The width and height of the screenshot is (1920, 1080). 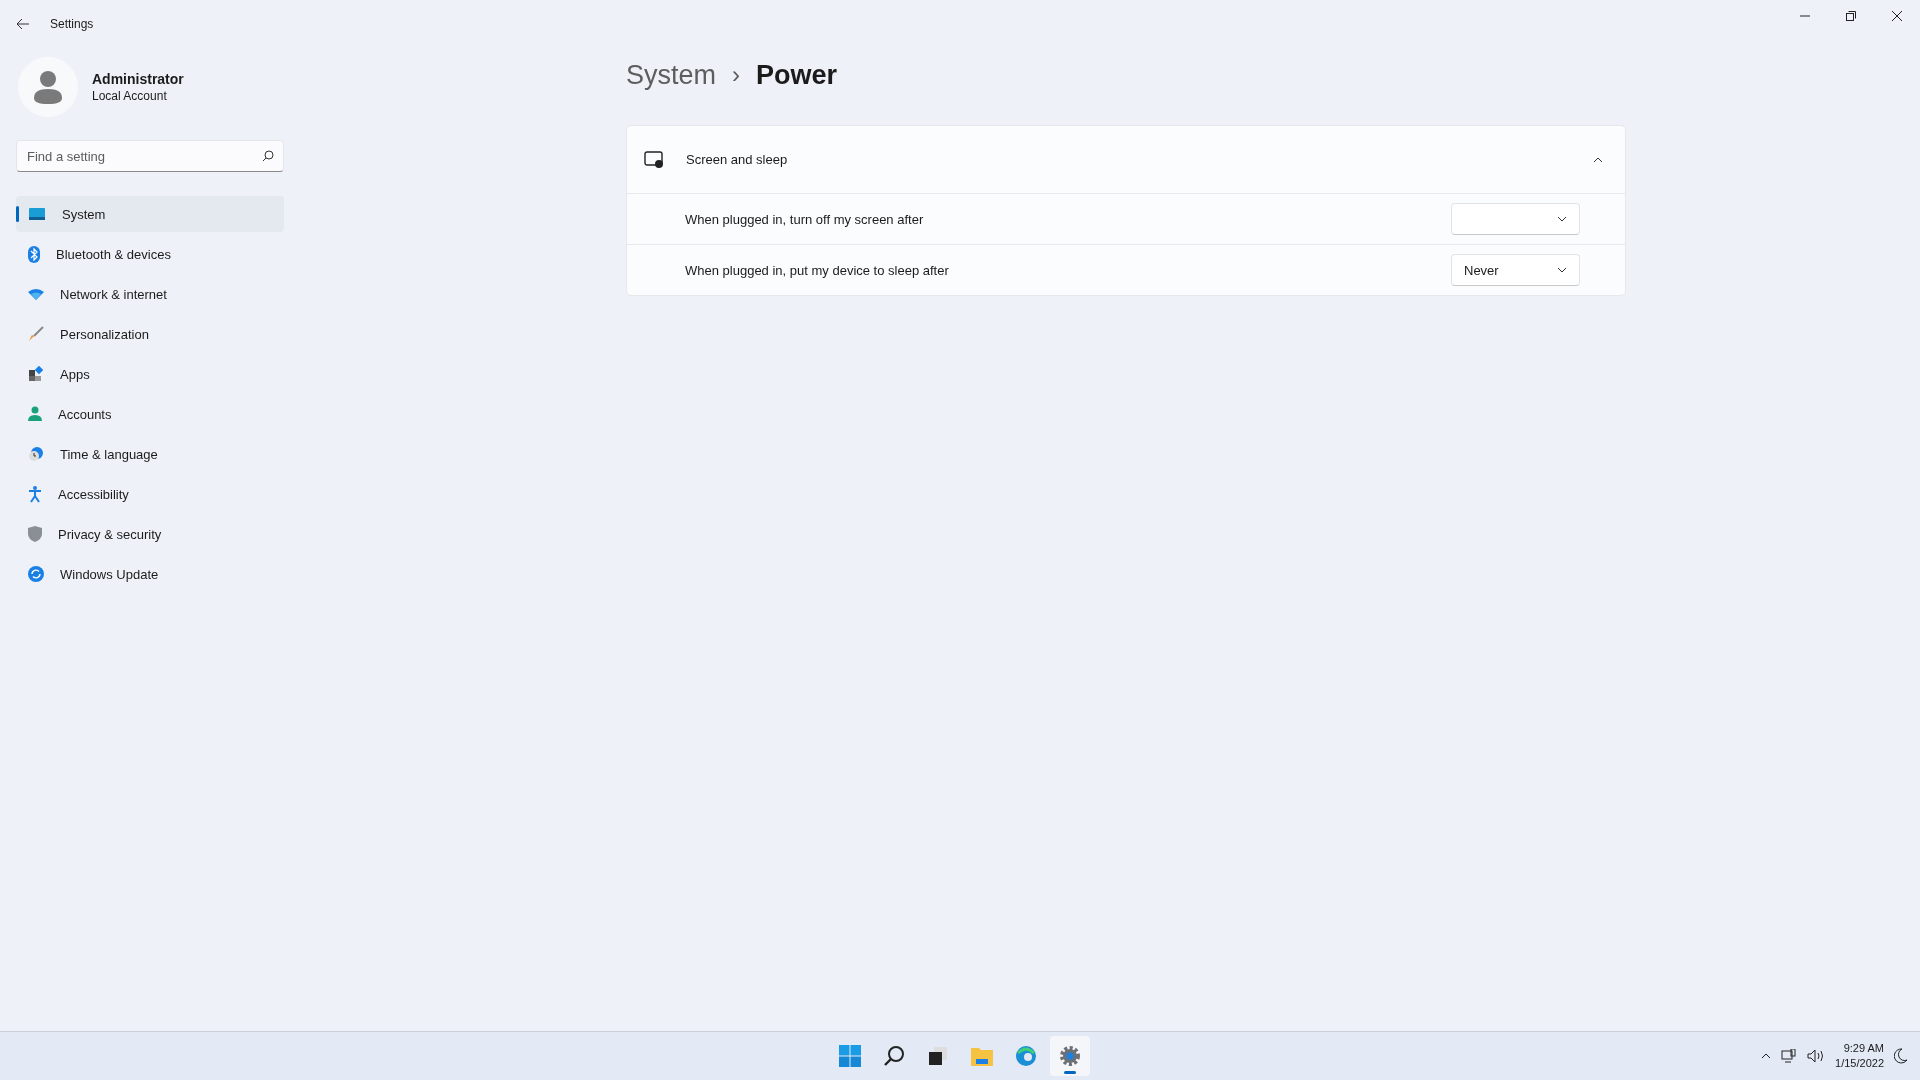 What do you see at coordinates (938, 1056) in the screenshot?
I see `task-view-icon` at bounding box center [938, 1056].